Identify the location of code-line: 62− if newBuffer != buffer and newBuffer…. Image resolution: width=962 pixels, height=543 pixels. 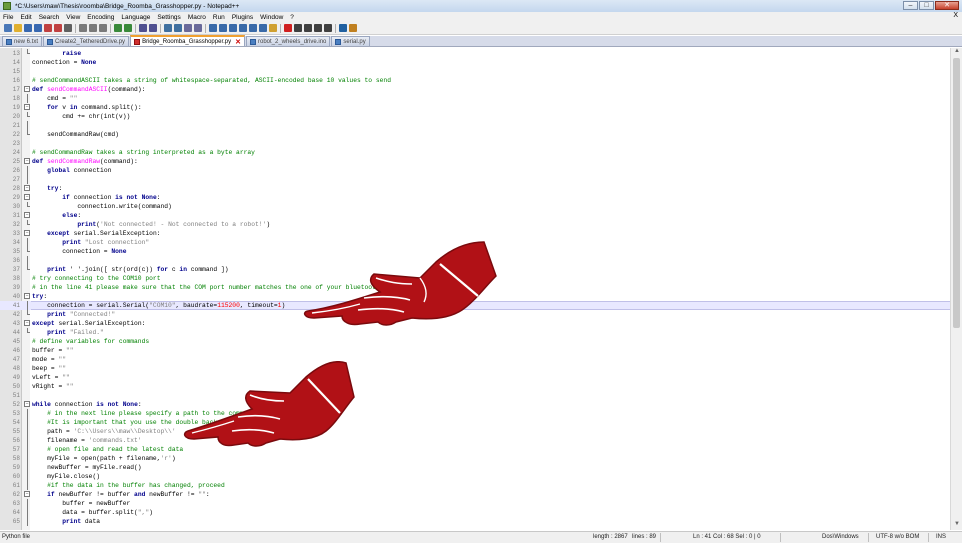
(475, 494).